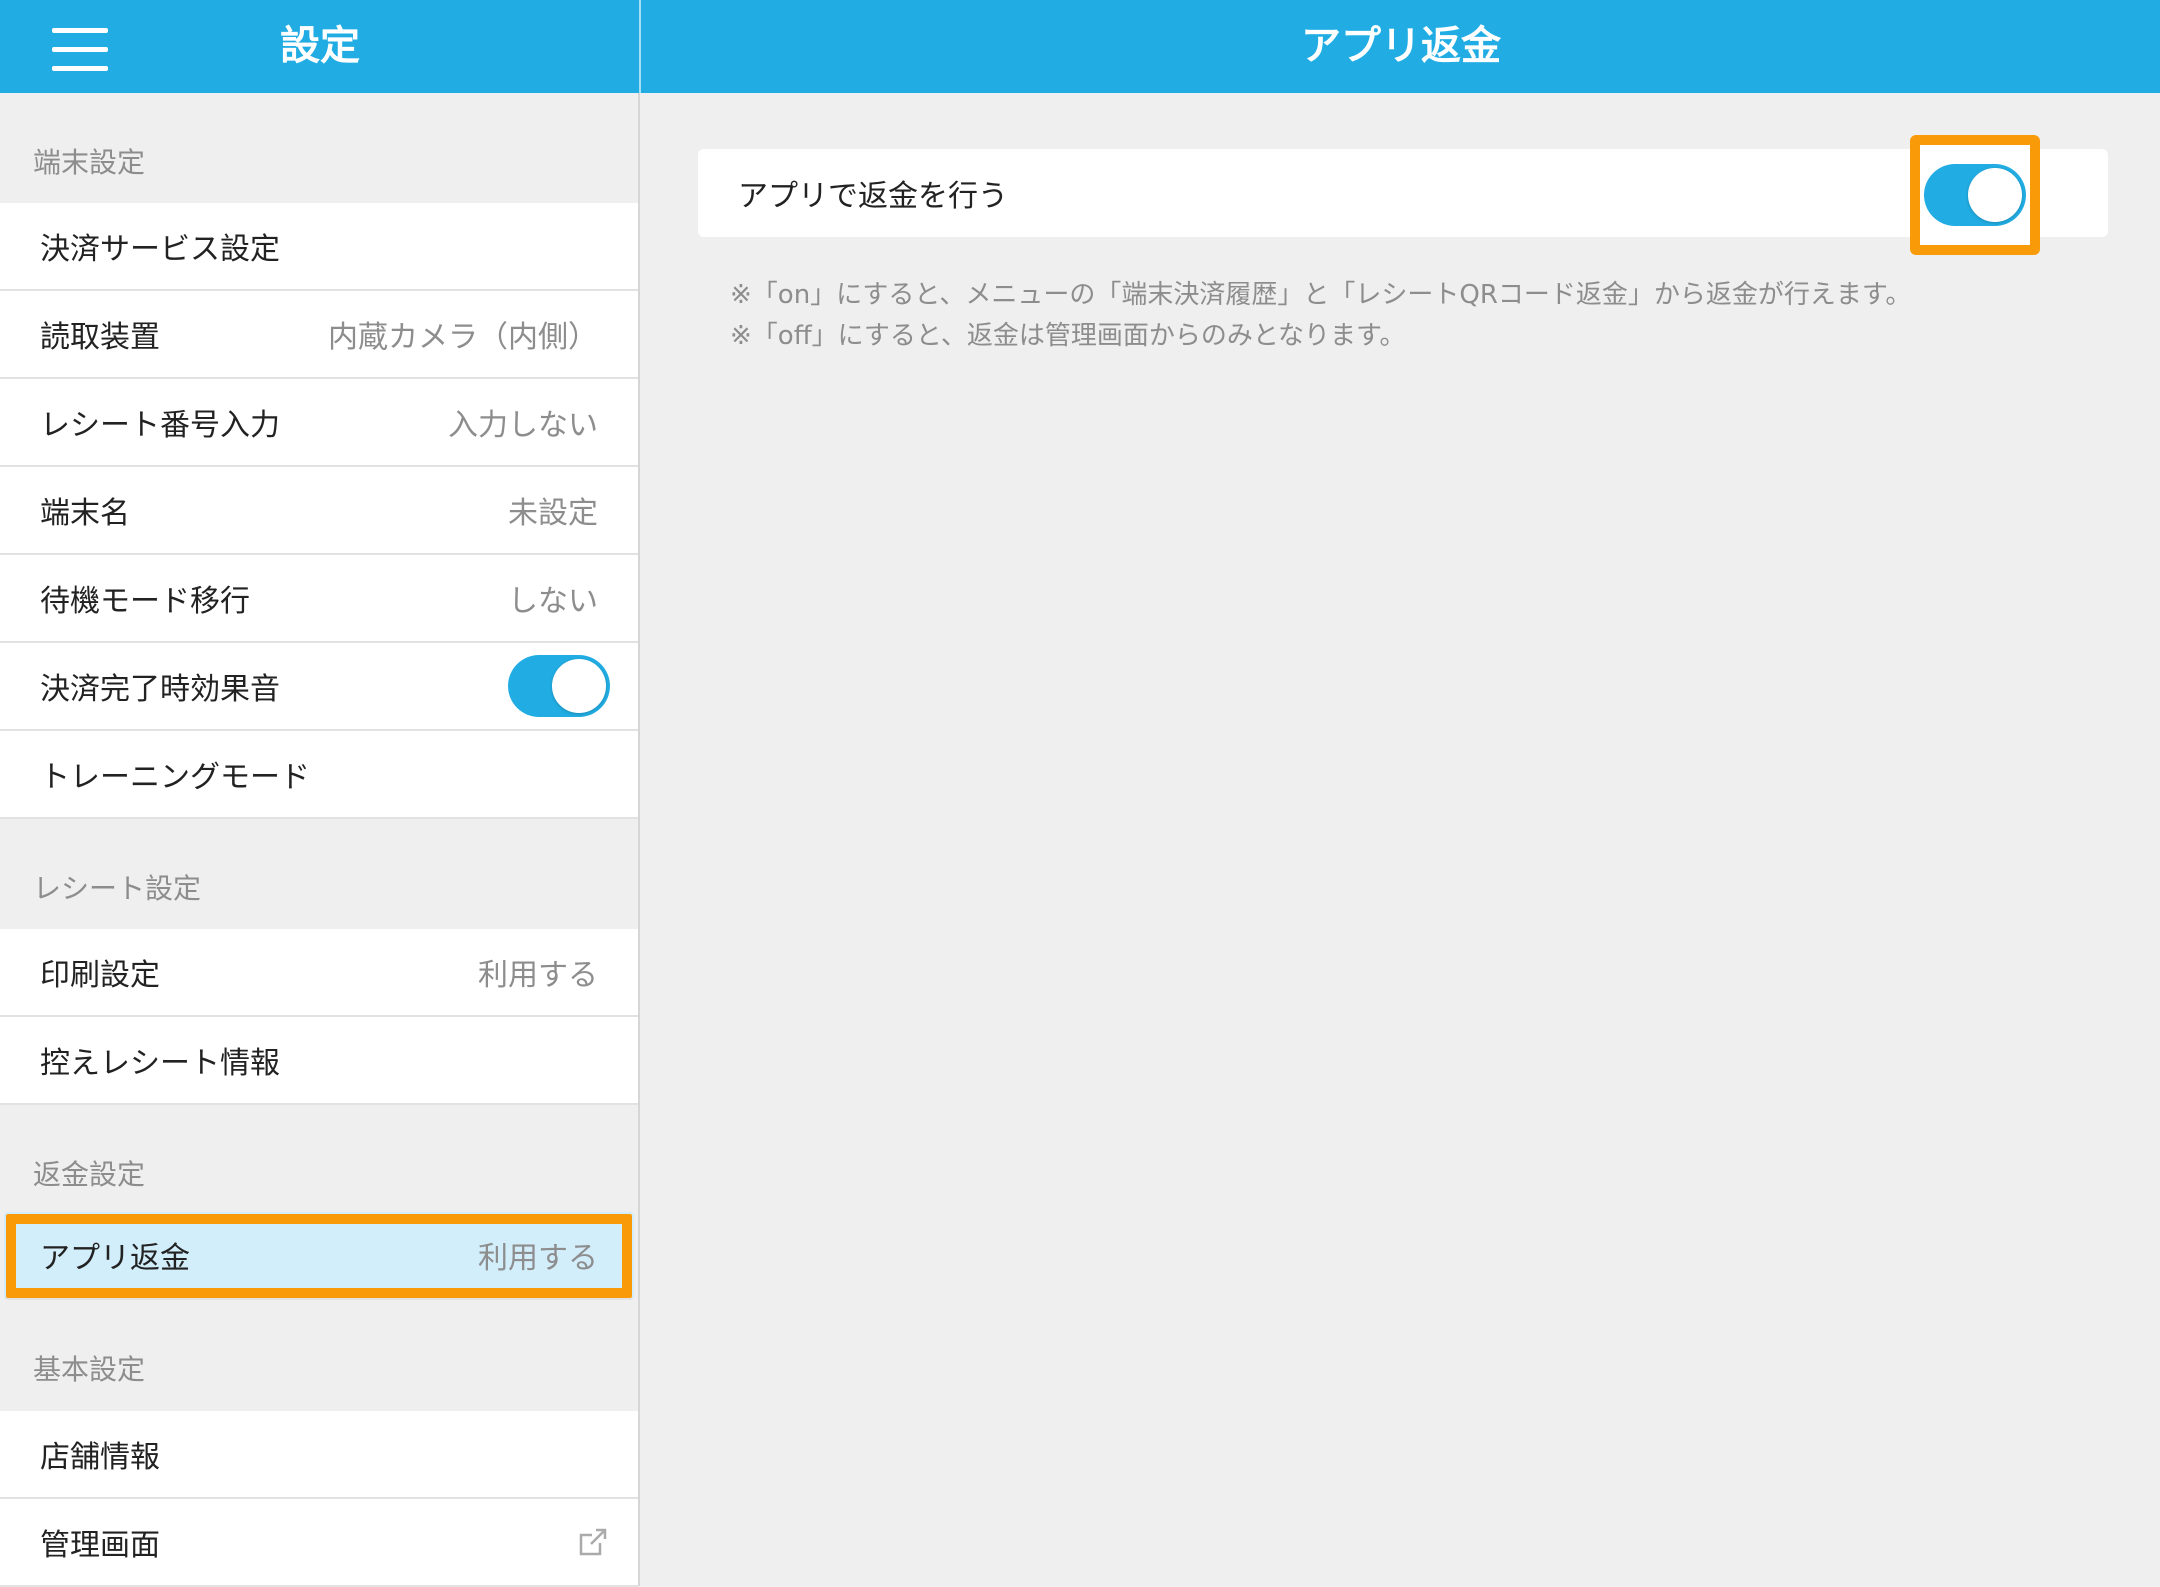 This screenshot has width=2160, height=1587. What do you see at coordinates (160, 689) in the screenshot?
I see `sidebar-item-label: 決済完了時効果音` at bounding box center [160, 689].